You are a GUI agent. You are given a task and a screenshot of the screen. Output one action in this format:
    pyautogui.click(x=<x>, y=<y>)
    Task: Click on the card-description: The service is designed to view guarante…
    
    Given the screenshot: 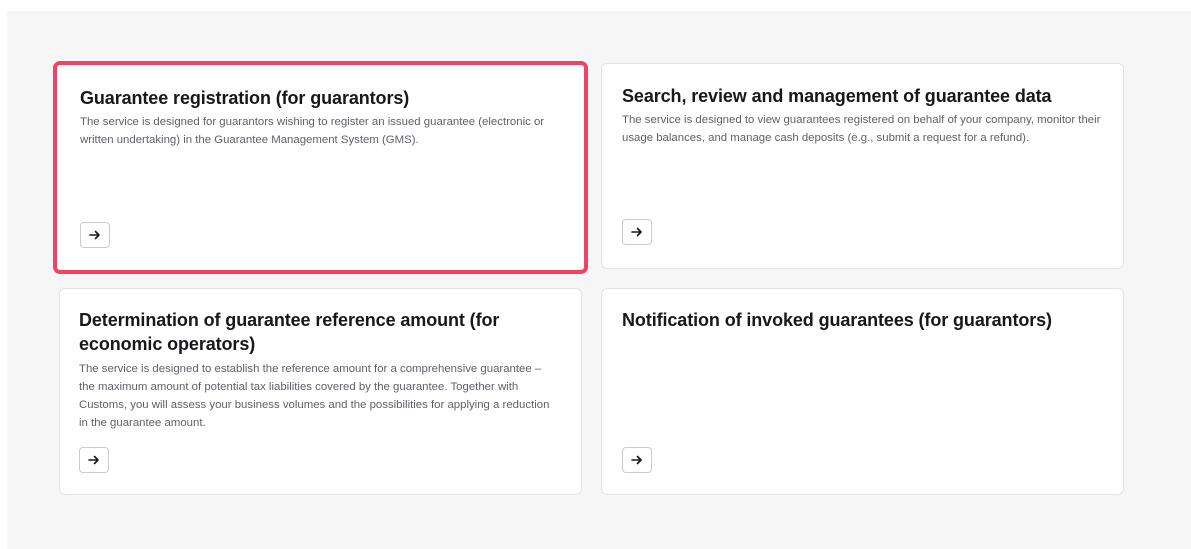 What is the action you would take?
    pyautogui.click(x=861, y=129)
    